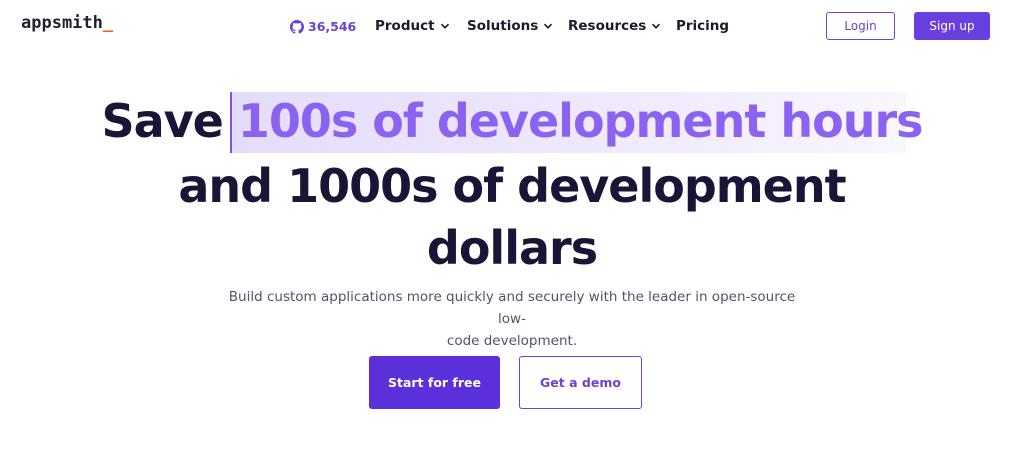 Image resolution: width=1024 pixels, height=457 pixels. What do you see at coordinates (580, 121) in the screenshot?
I see `headline-highlight-text: 100s of development hours` at bounding box center [580, 121].